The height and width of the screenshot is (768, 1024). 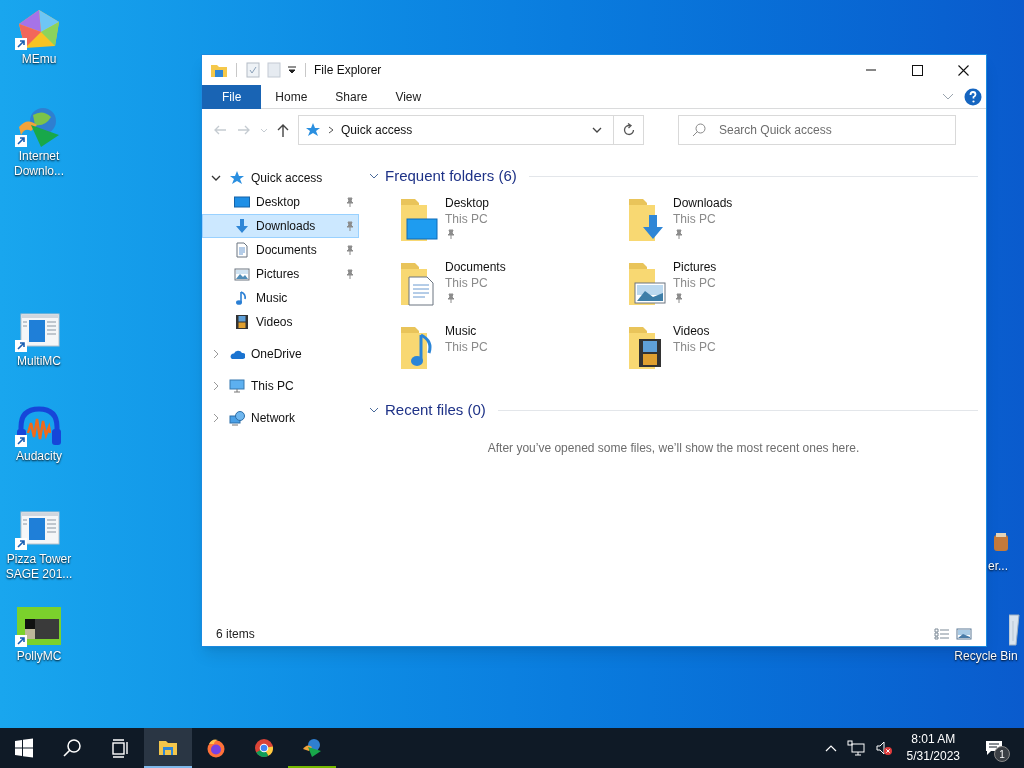 I want to click on ribbon-tab: View, so click(x=408, y=96).